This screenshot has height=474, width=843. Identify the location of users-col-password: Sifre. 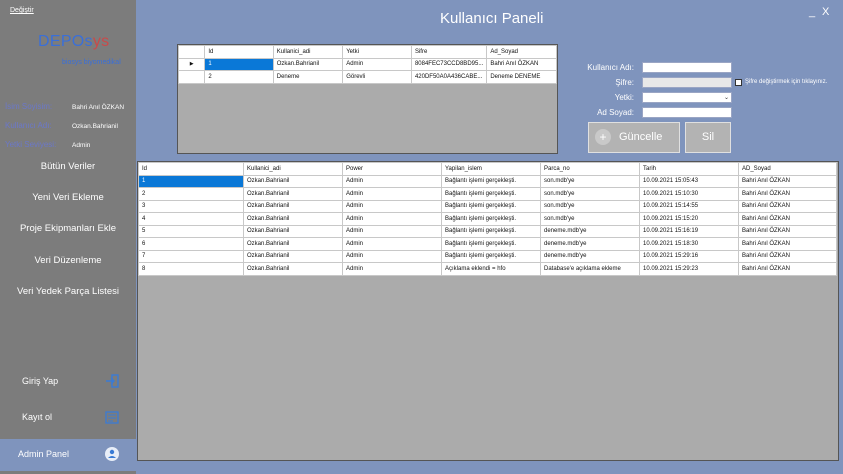
(449, 52).